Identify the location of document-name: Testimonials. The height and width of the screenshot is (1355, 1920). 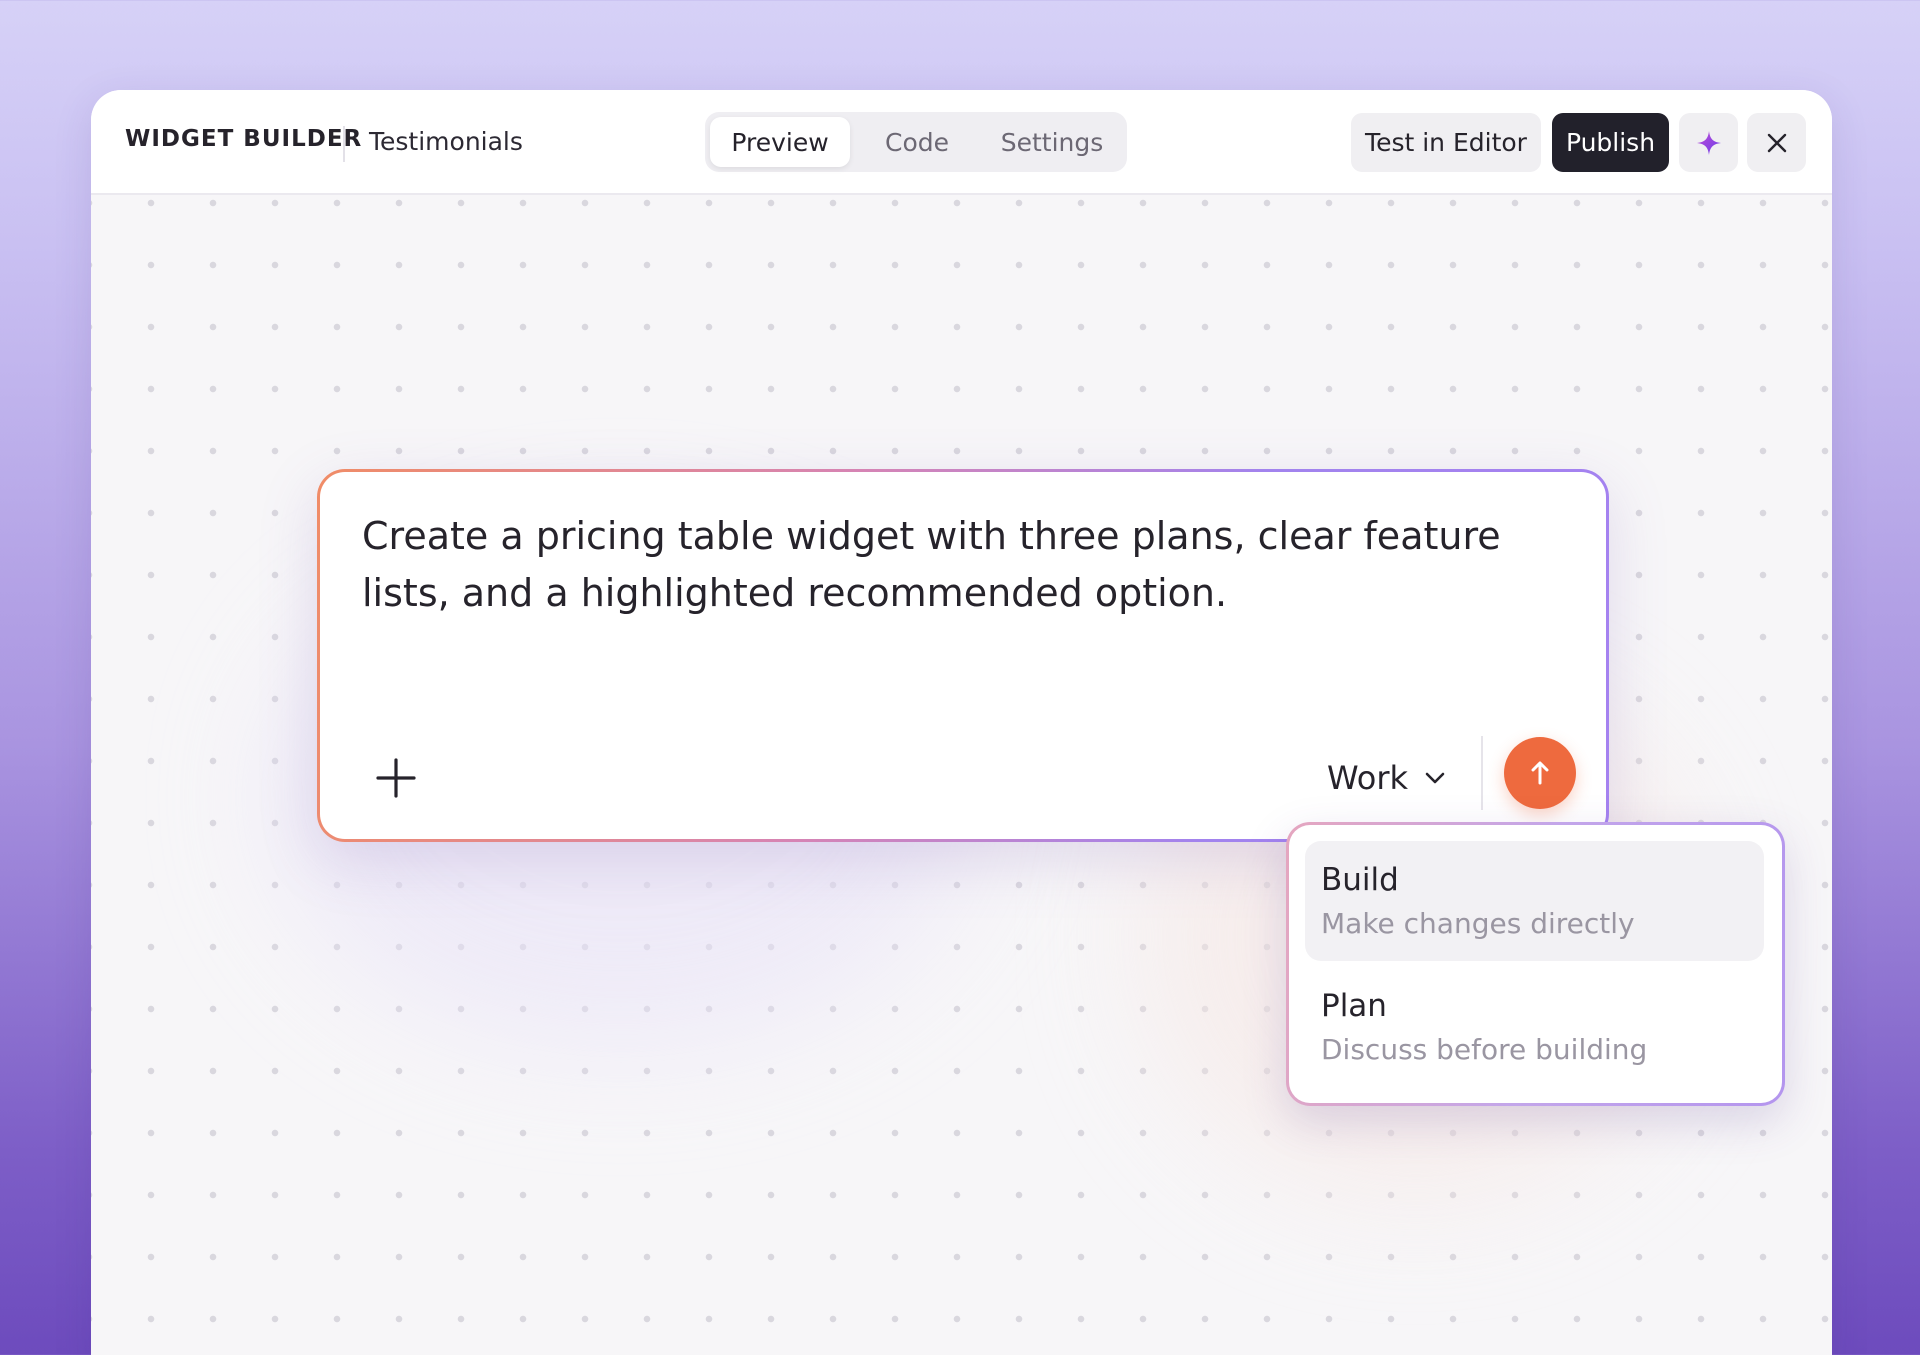
(446, 141).